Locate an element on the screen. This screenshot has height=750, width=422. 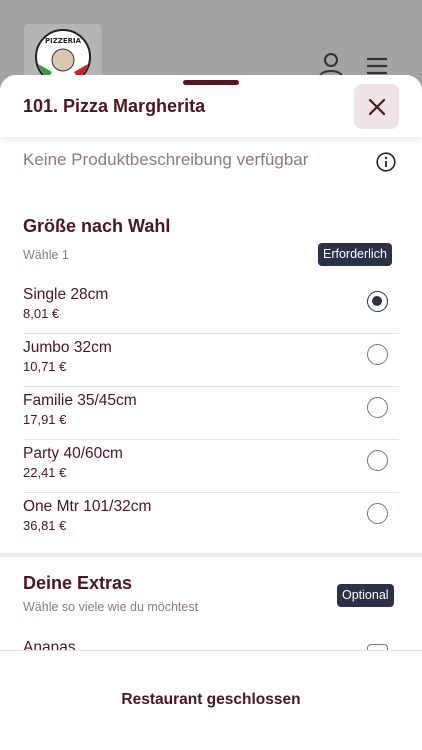
info-icon is located at coordinates (386, 164).